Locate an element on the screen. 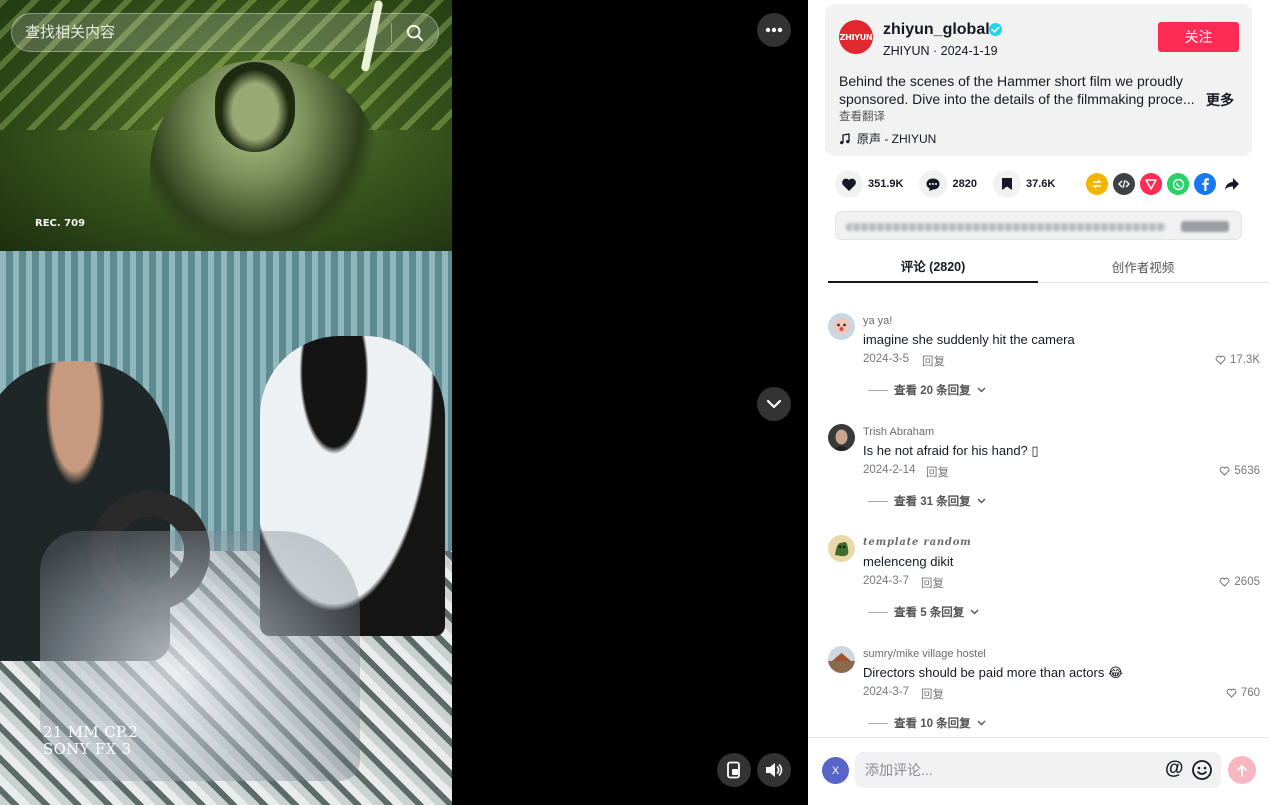 This screenshot has width=1269, height=805. copy-link-button is located at coordinates (1205, 226).